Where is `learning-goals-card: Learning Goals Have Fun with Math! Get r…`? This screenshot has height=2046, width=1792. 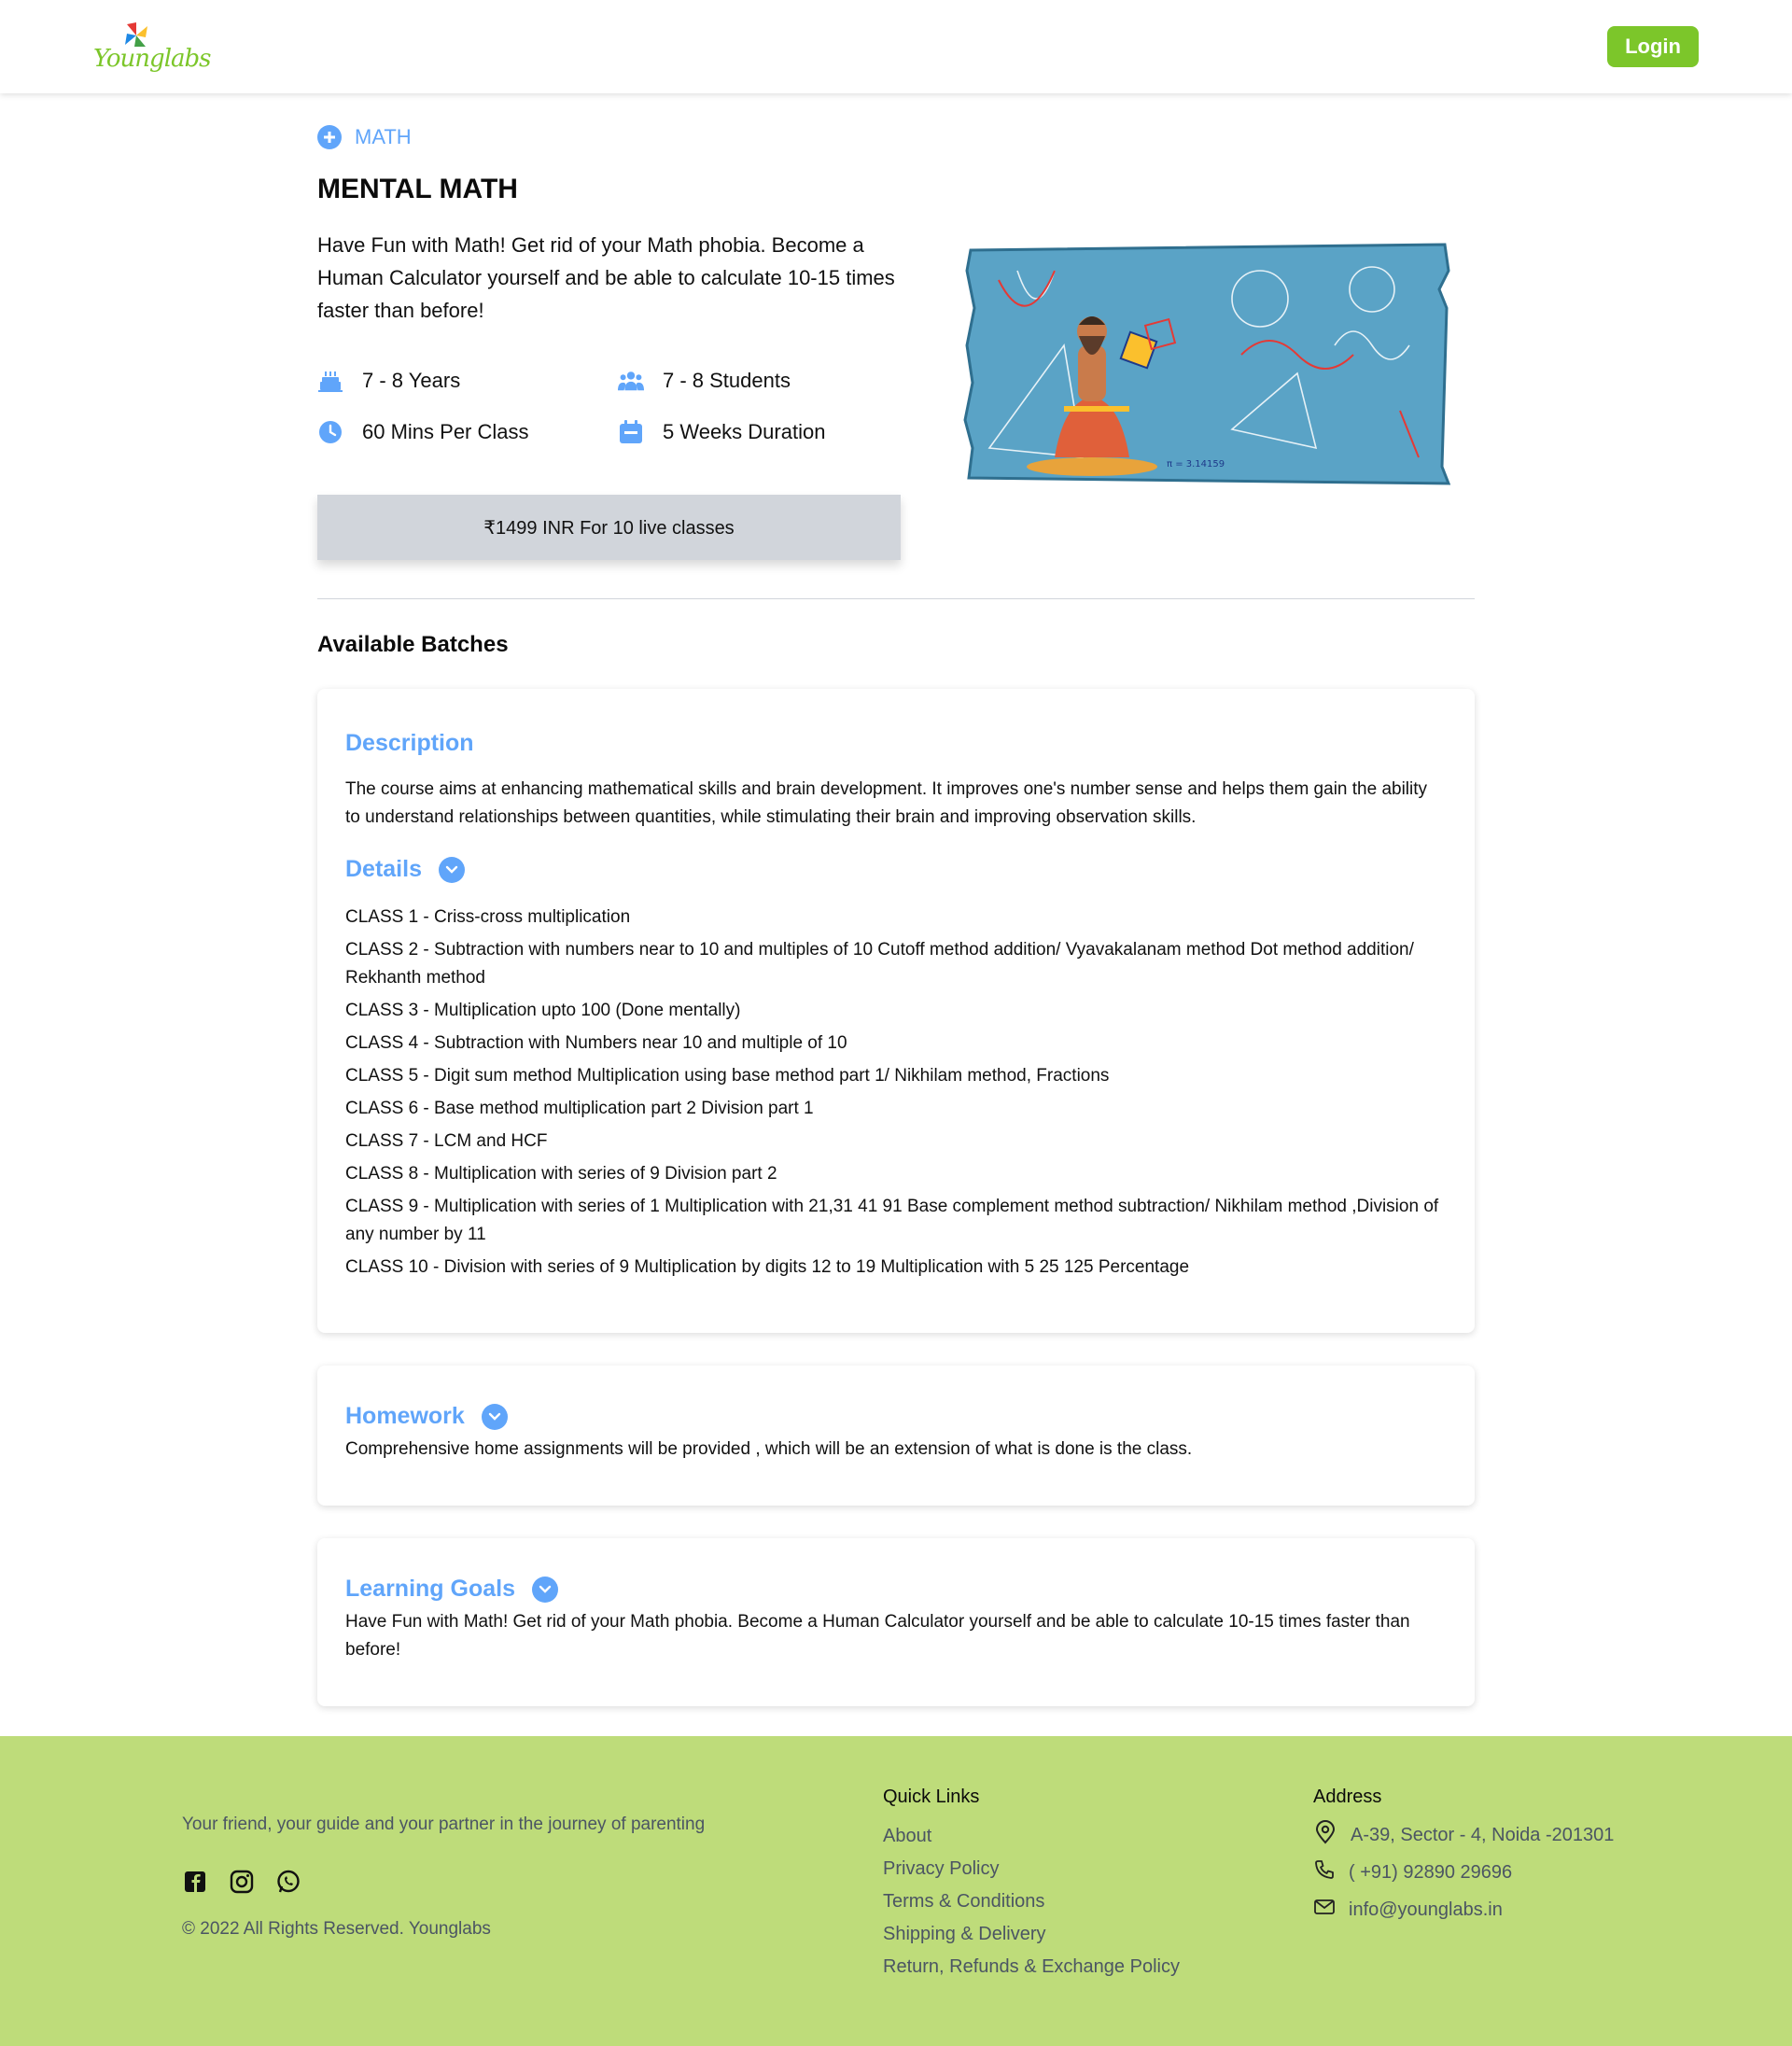
learning-goals-card: Learning Goals Have Fun with Math! Get r… is located at coordinates (896, 1622).